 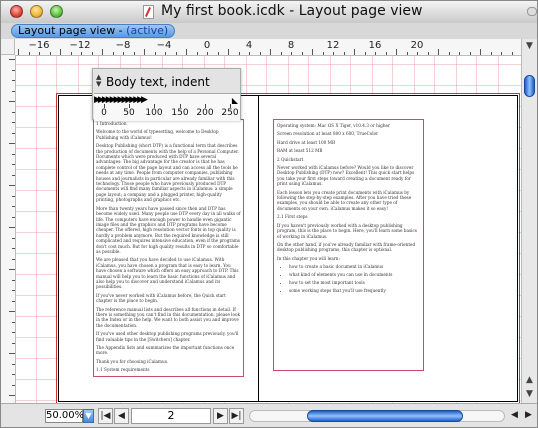 I want to click on vertical-scrollbar: ▼ ▲ ▼, so click(x=529, y=221).